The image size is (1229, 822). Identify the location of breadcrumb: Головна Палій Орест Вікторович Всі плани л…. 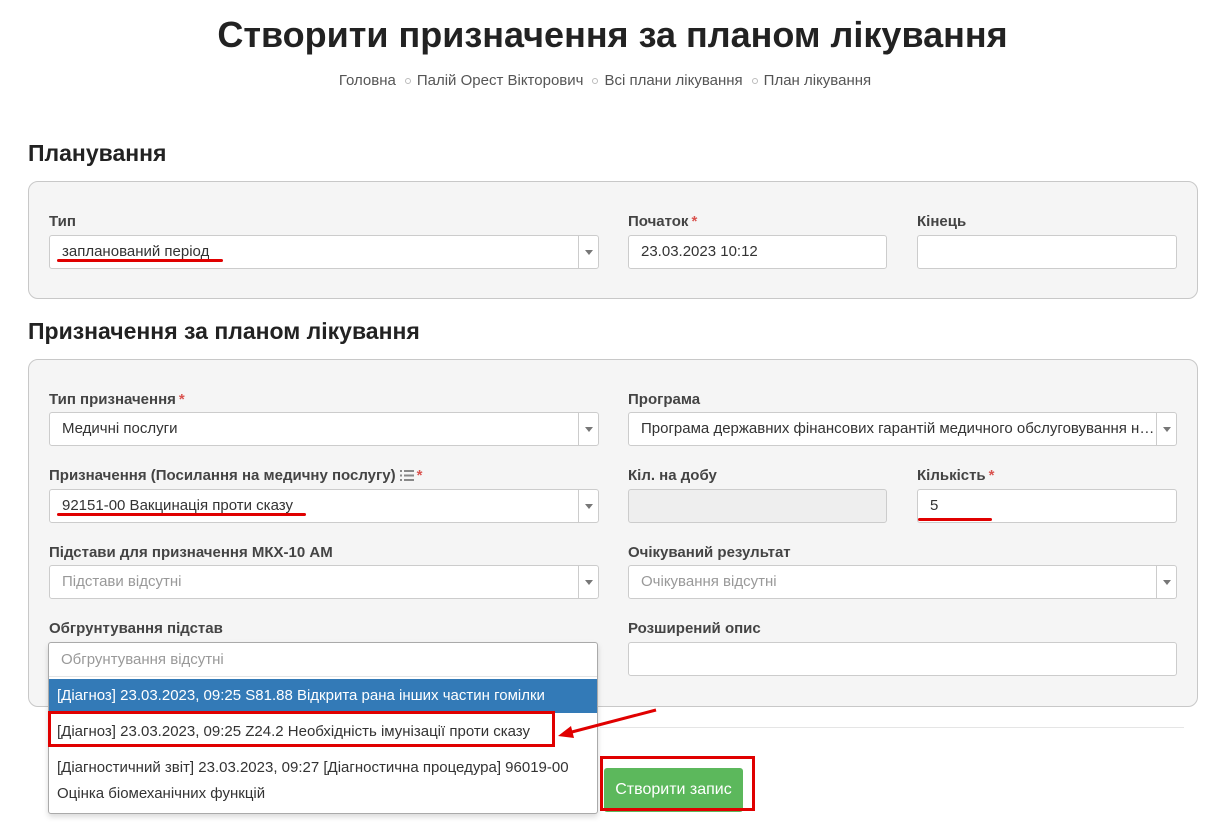
(605, 80).